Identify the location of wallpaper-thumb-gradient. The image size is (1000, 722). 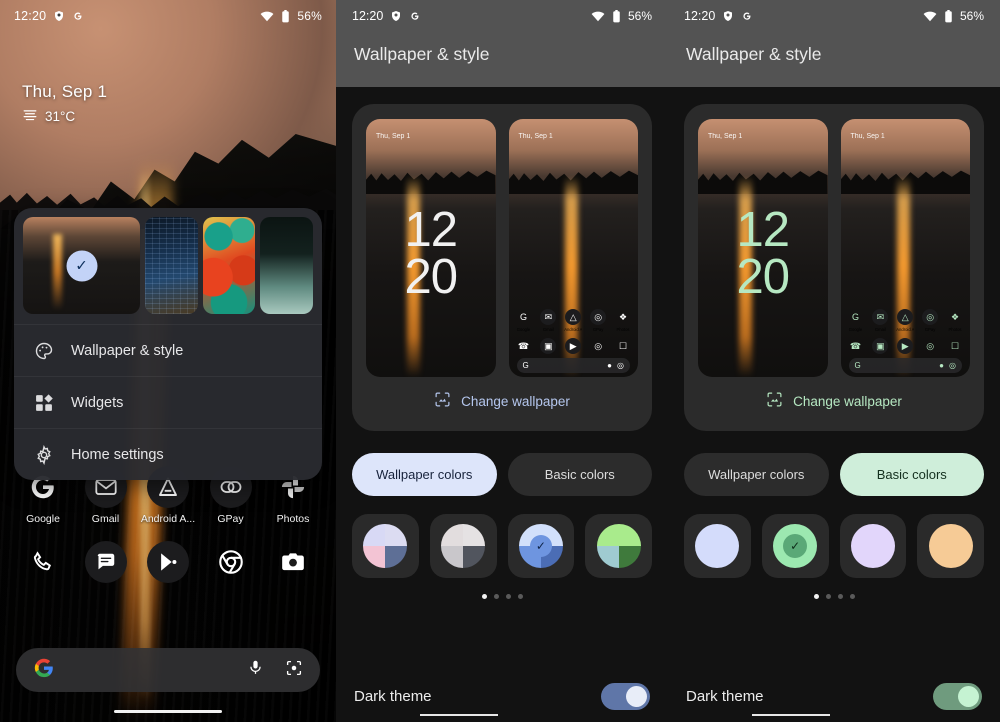
(286, 265).